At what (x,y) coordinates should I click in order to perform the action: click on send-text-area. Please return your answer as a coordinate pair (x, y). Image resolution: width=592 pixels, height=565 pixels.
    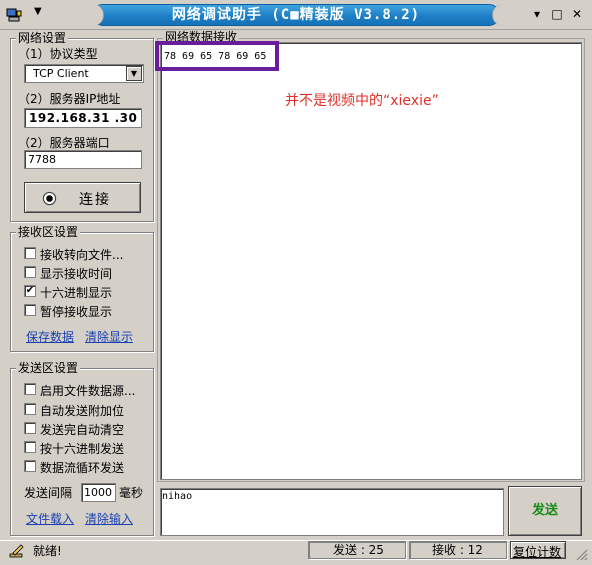
    Looking at the image, I should click on (332, 512).